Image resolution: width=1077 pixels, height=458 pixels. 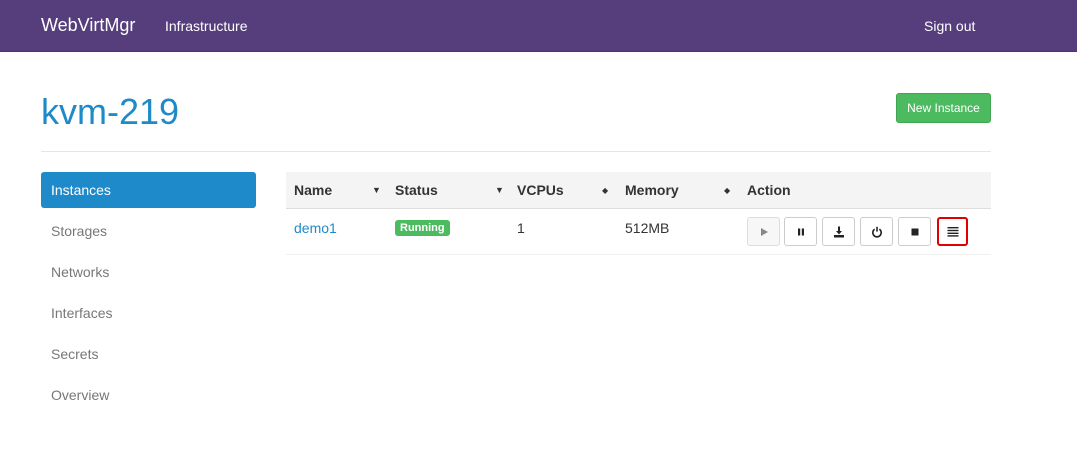 What do you see at coordinates (206, 26) in the screenshot?
I see `infrastructure-link: Infrastructure` at bounding box center [206, 26].